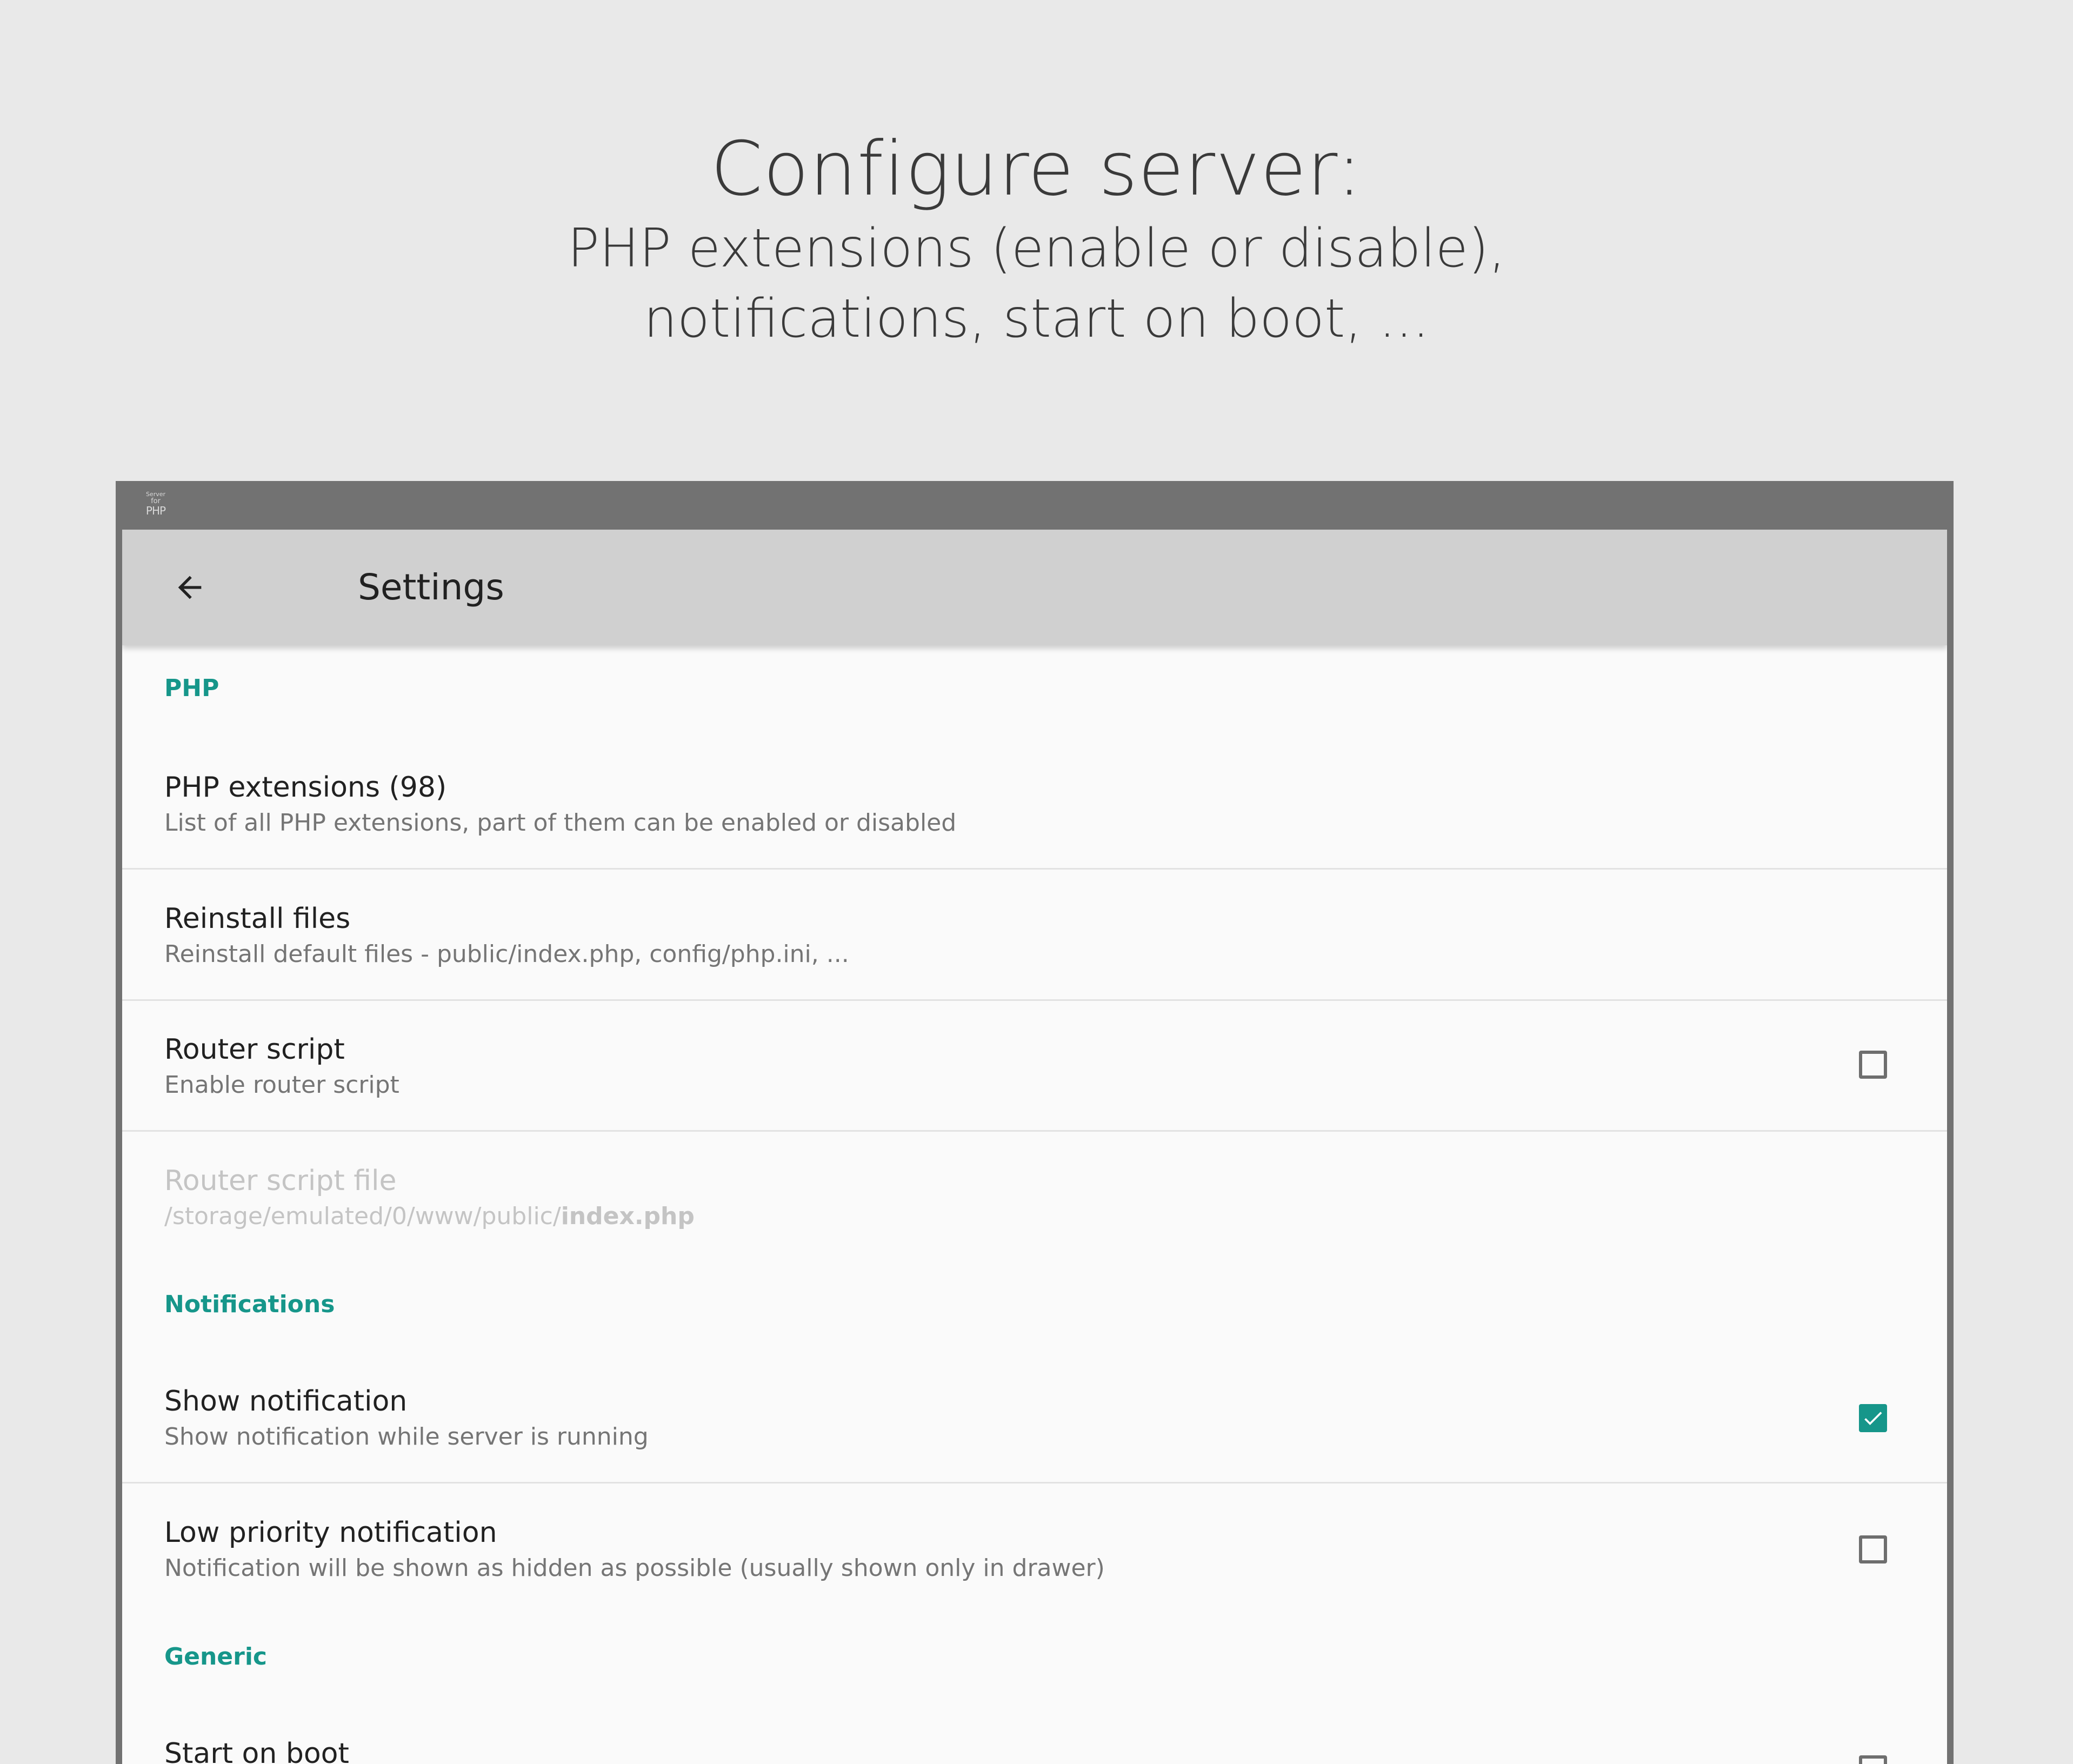 The height and width of the screenshot is (1764, 2073). I want to click on pref-title: Router script file, so click(280, 1181).